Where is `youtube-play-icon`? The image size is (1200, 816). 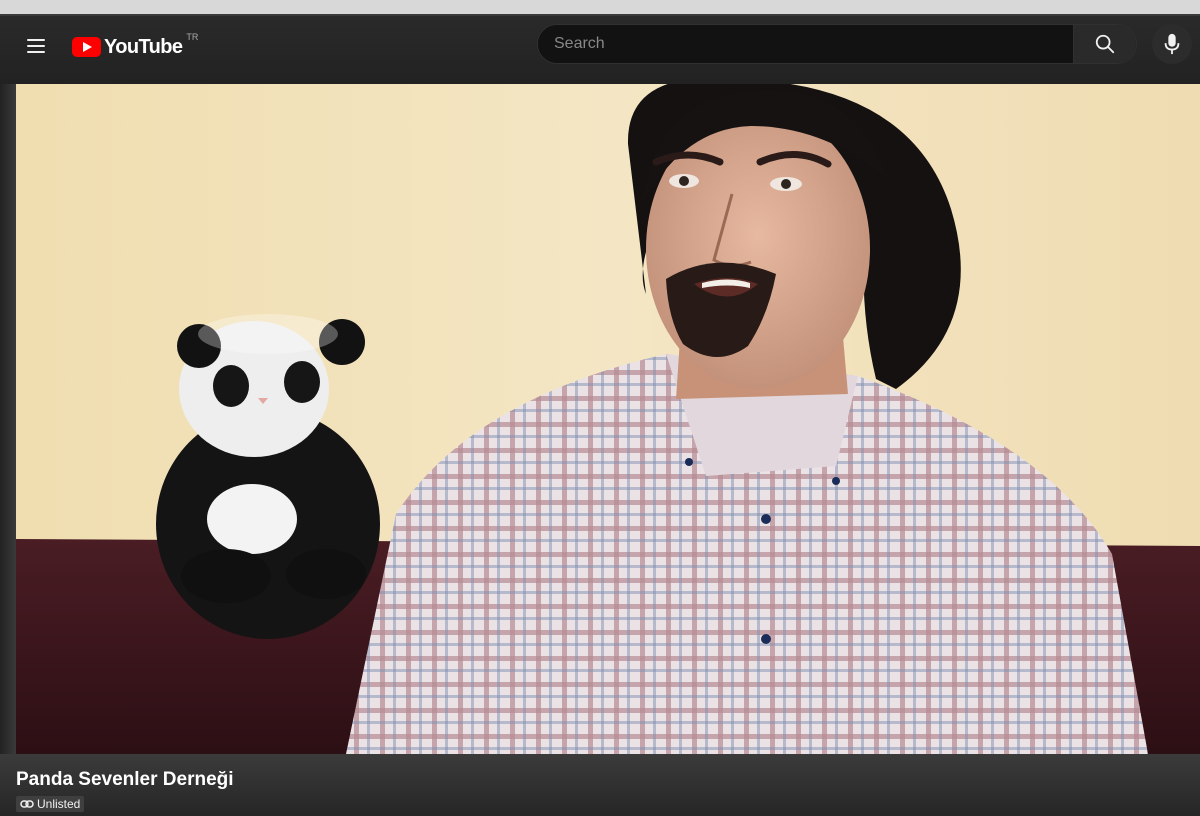
youtube-play-icon is located at coordinates (86, 47).